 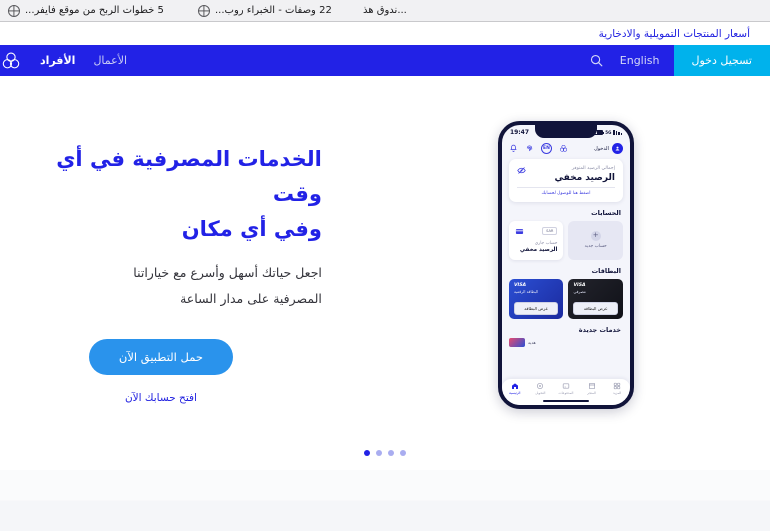 I want to click on home-icon, so click(x=514, y=386).